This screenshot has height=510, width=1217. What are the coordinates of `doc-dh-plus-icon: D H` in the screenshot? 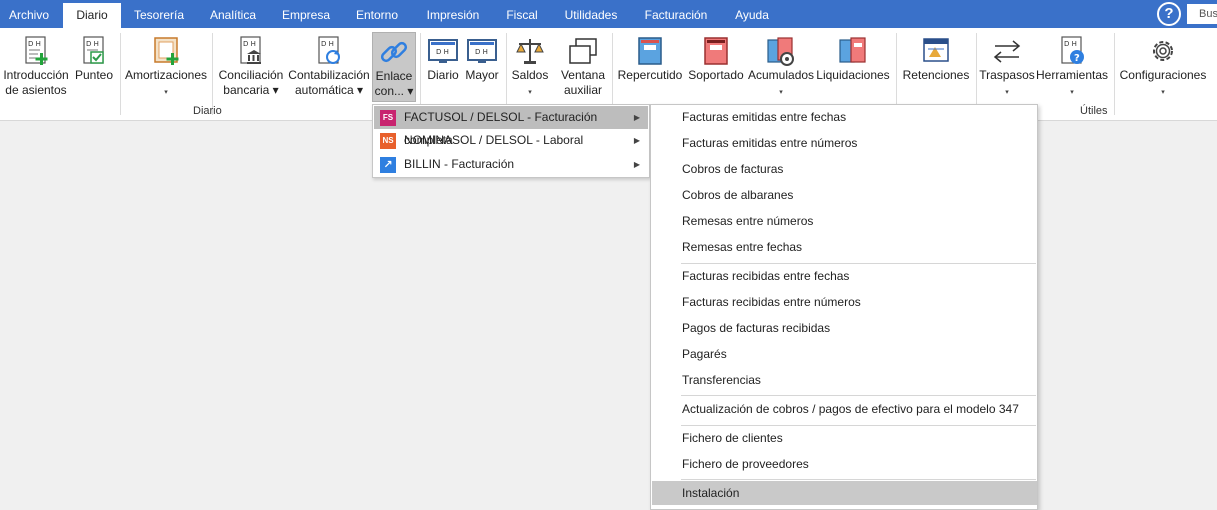 It's located at (36, 50).